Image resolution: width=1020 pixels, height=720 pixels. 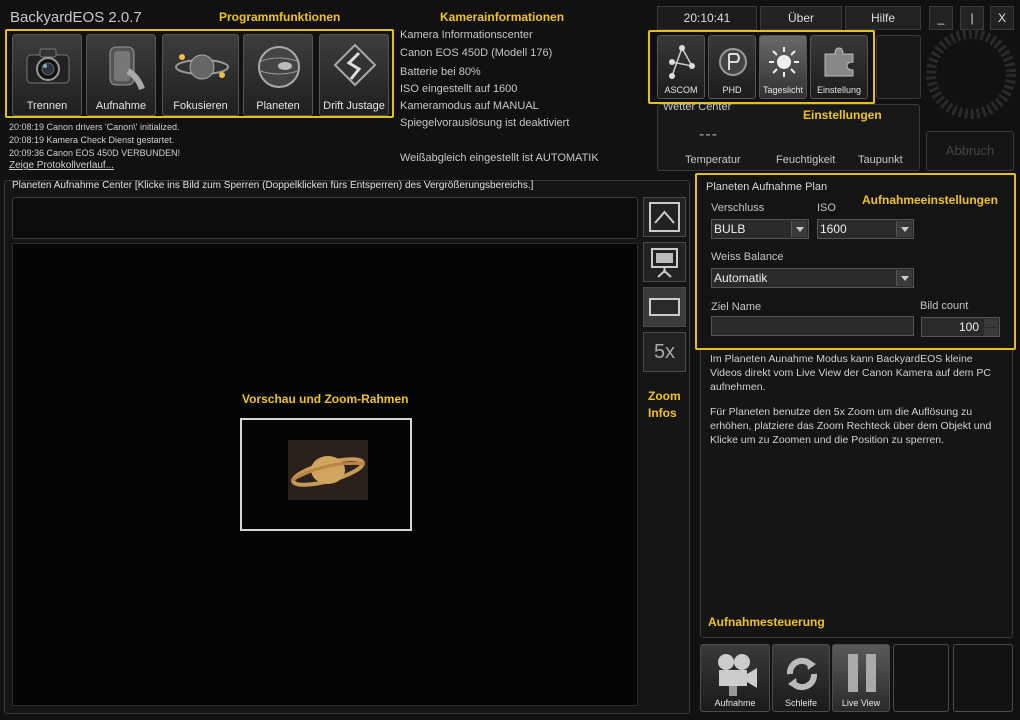 I want to click on close-button: X, so click(x=1002, y=18).